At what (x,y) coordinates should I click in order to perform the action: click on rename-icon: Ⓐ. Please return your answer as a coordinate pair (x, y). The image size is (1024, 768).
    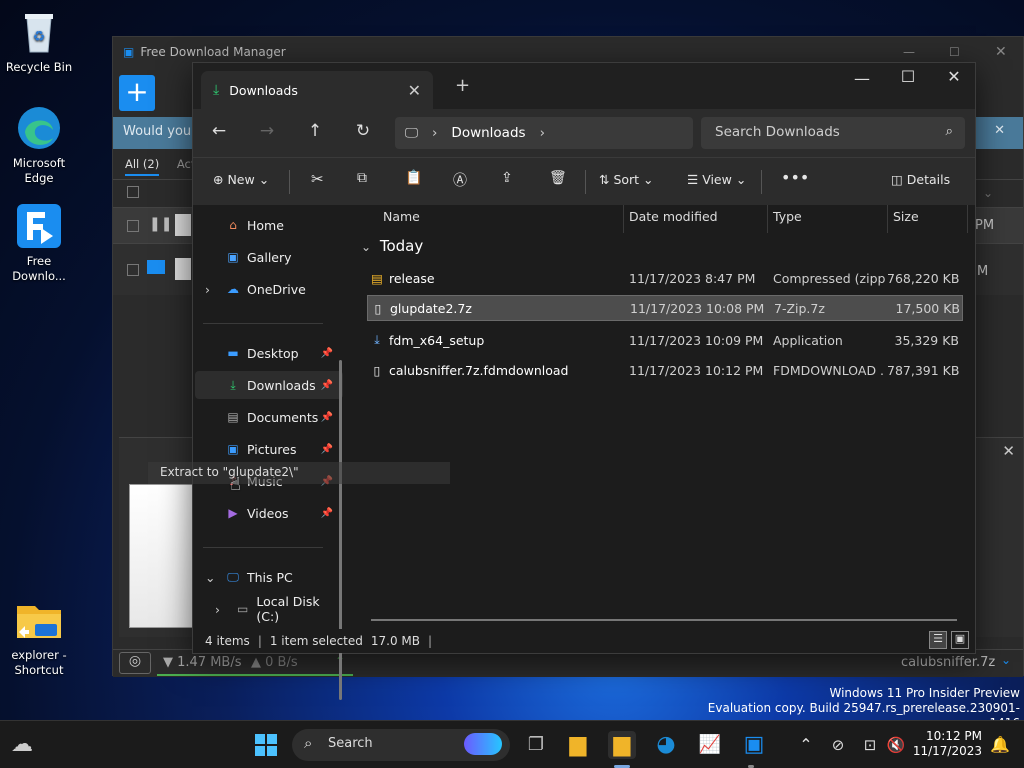
    Looking at the image, I should click on (460, 180).